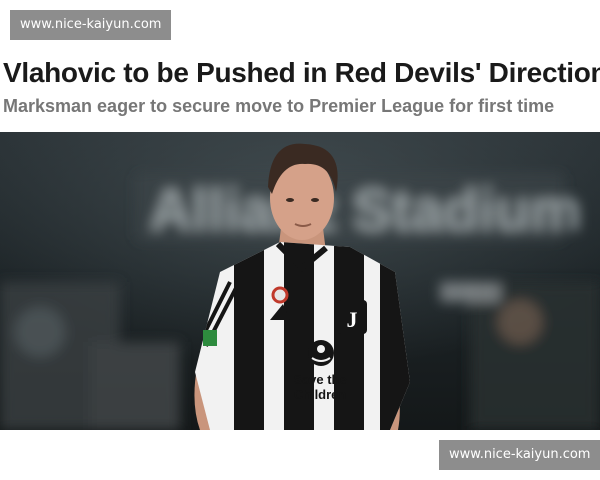  What do you see at coordinates (91, 25) in the screenshot?
I see `watermark-top: www.nice-kaiyun.com` at bounding box center [91, 25].